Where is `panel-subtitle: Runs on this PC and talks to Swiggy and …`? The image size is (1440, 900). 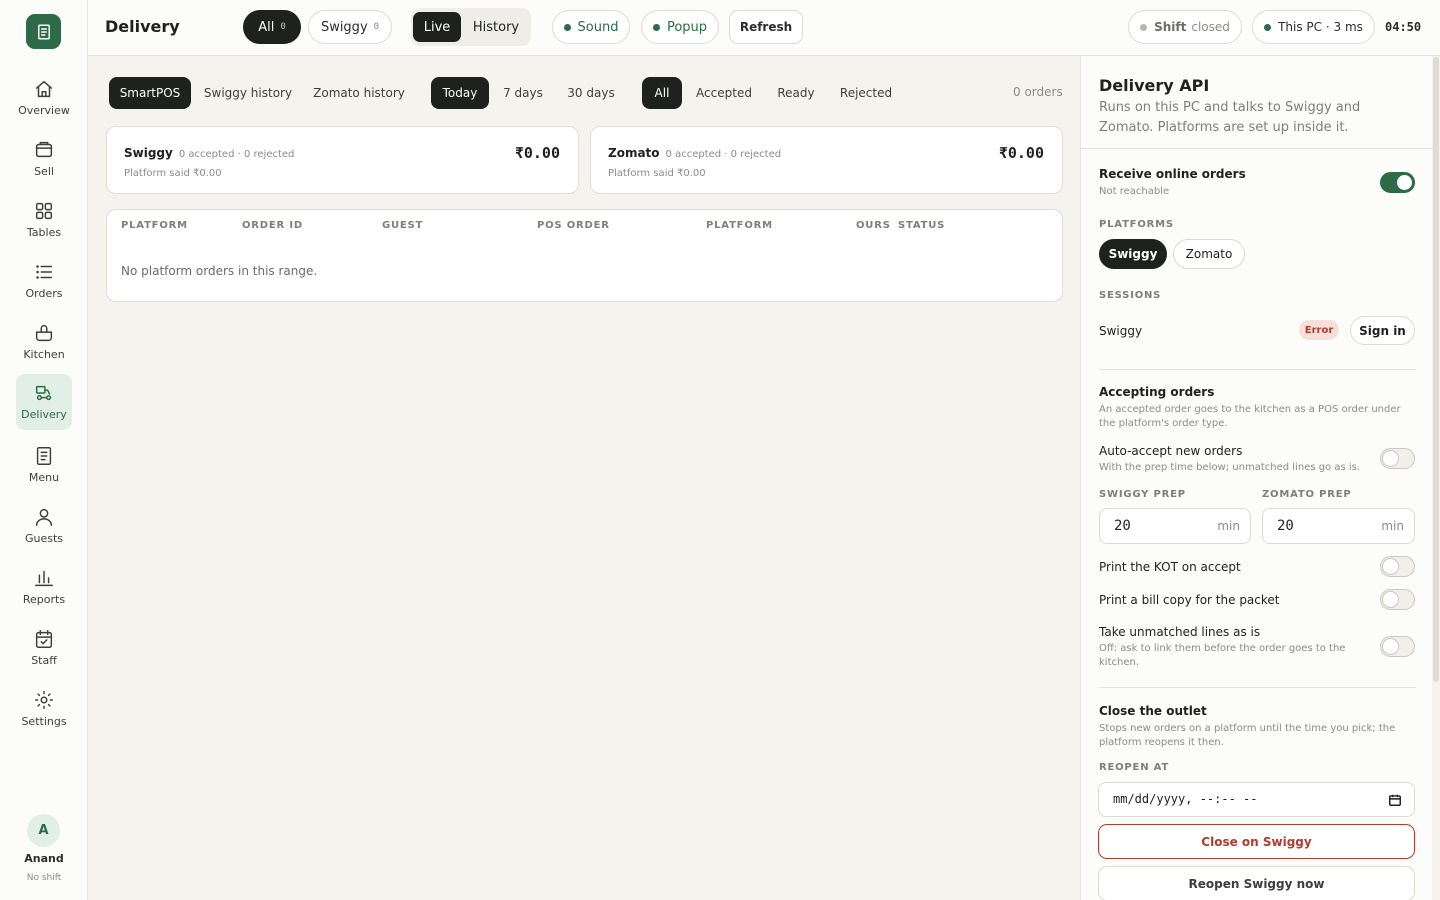
panel-subtitle: Runs on this PC and talks to Swiggy and … is located at coordinates (1230, 117).